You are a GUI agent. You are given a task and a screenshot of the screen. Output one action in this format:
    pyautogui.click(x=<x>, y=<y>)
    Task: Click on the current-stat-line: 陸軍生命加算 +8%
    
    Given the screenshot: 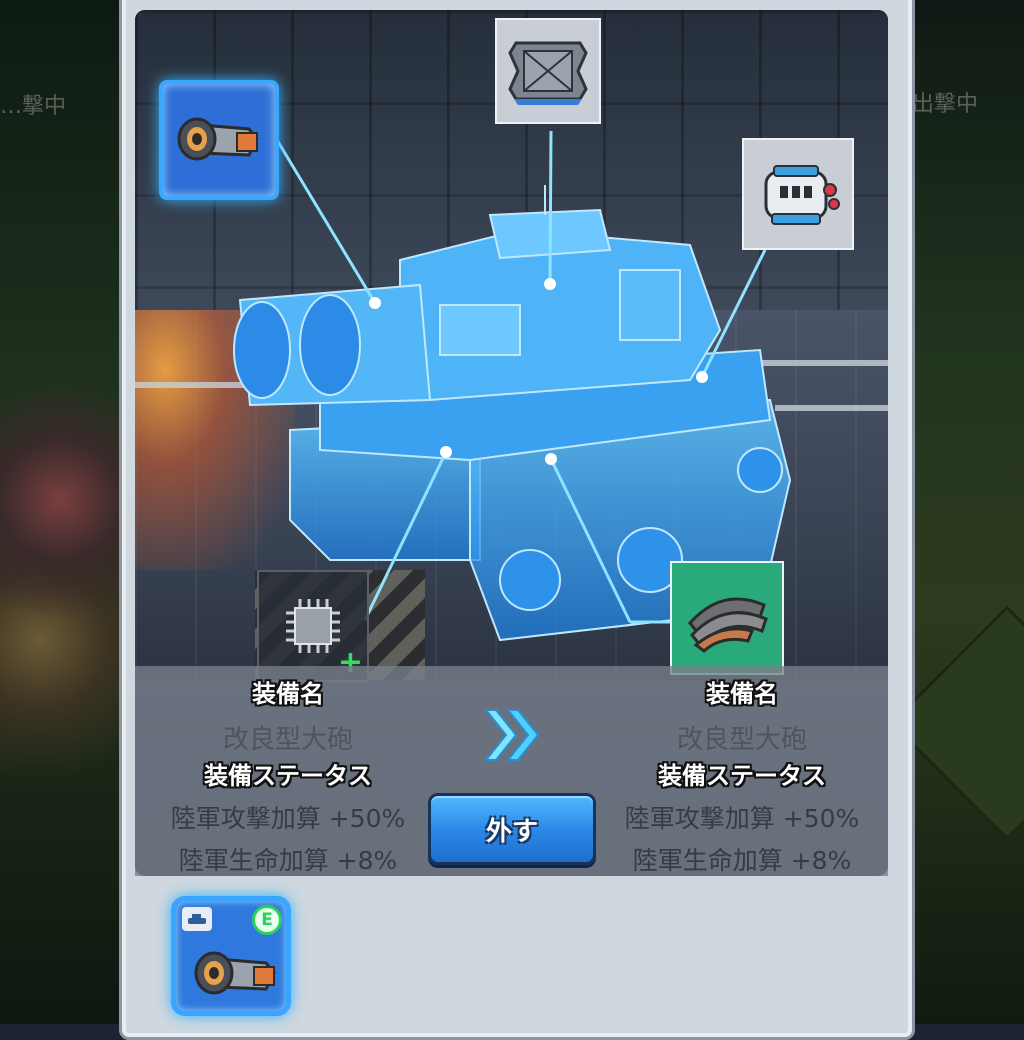 What is the action you would take?
    pyautogui.click(x=288, y=860)
    